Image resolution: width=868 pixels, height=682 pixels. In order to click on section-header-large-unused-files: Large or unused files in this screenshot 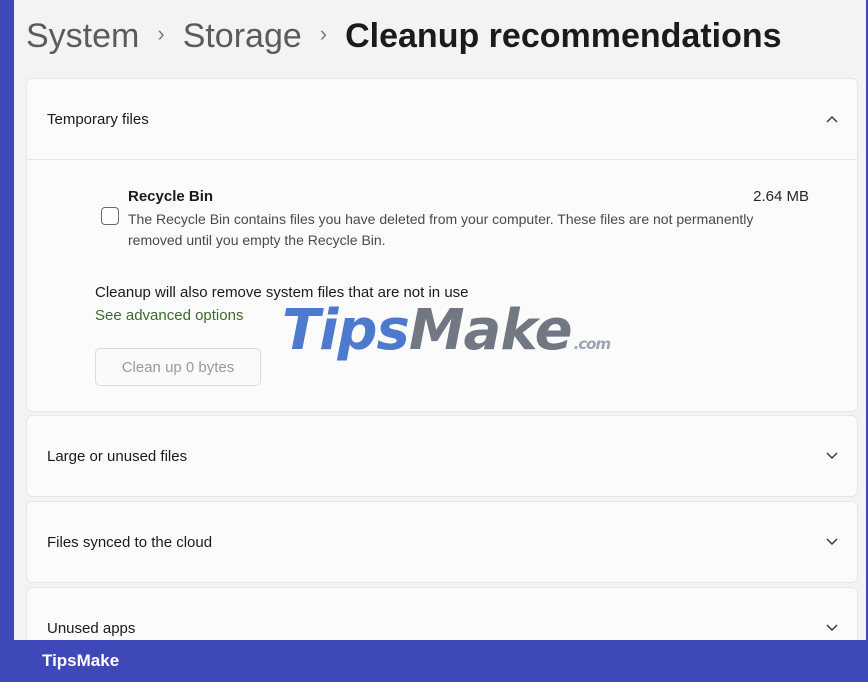, I will do `click(442, 456)`.